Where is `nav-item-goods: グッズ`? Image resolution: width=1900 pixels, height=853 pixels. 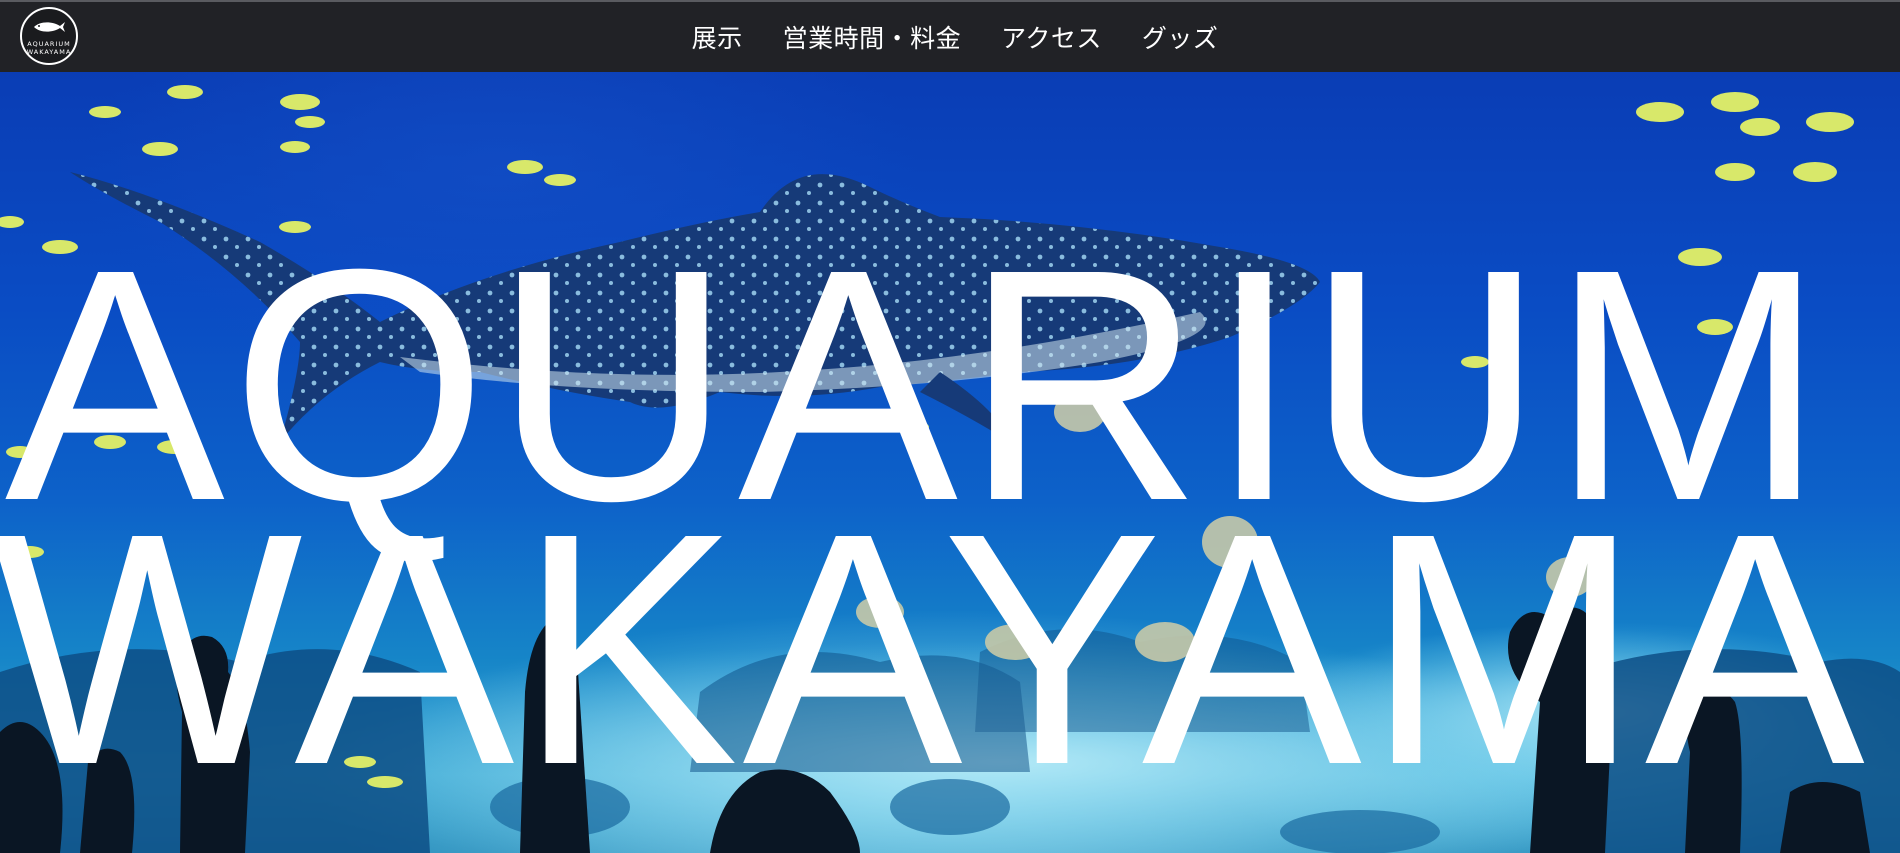
nav-item-goods: グッズ is located at coordinates (1180, 37).